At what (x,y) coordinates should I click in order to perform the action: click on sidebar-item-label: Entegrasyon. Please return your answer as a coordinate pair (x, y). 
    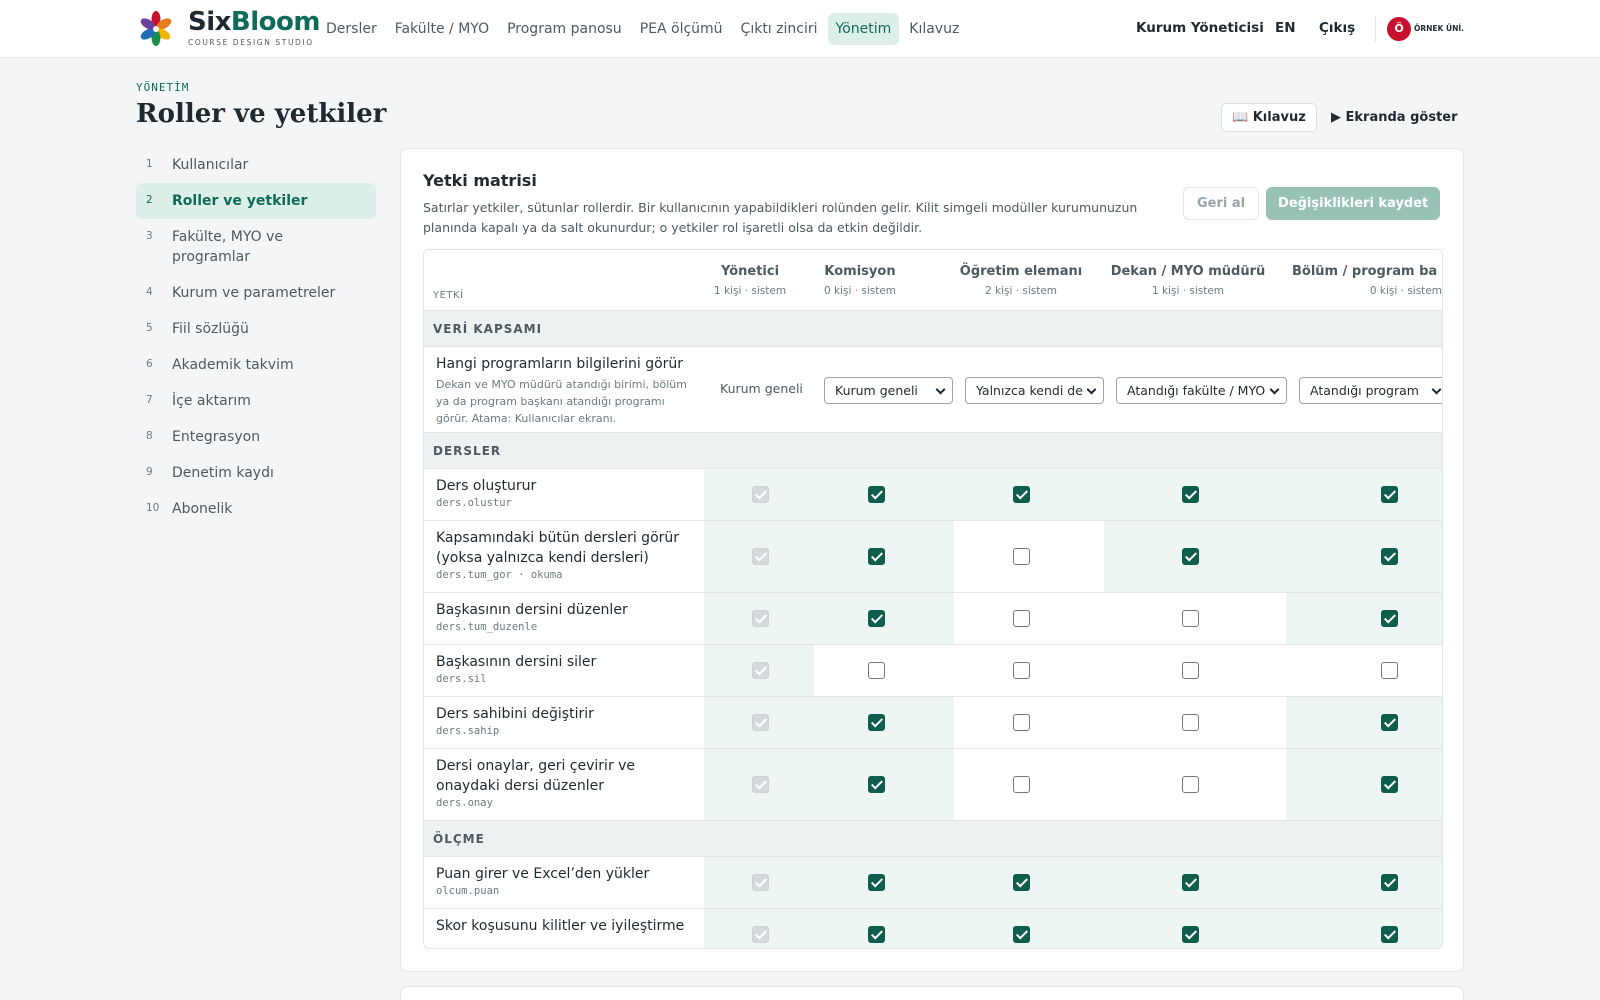
    Looking at the image, I should click on (216, 437).